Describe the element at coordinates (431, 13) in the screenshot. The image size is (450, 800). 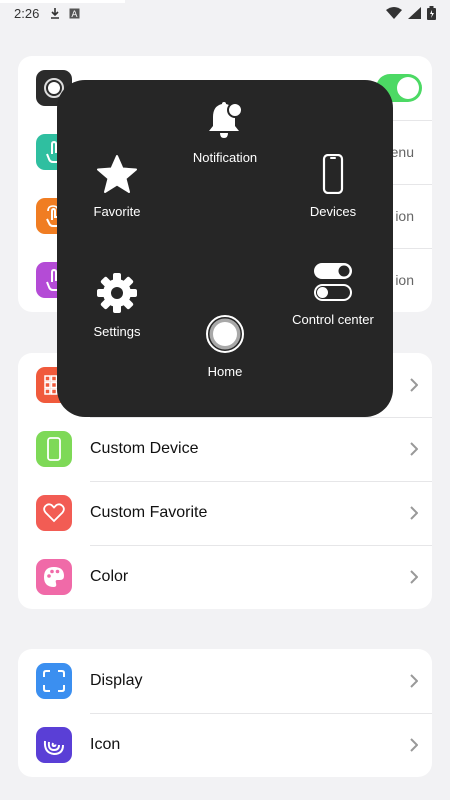
I see `battery-icon` at that location.